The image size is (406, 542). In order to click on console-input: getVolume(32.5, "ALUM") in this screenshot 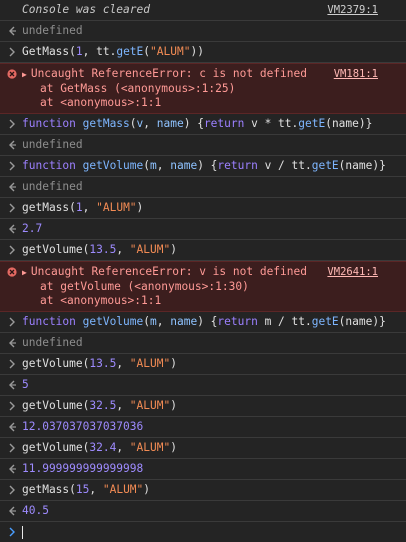, I will do `click(203, 406)`.